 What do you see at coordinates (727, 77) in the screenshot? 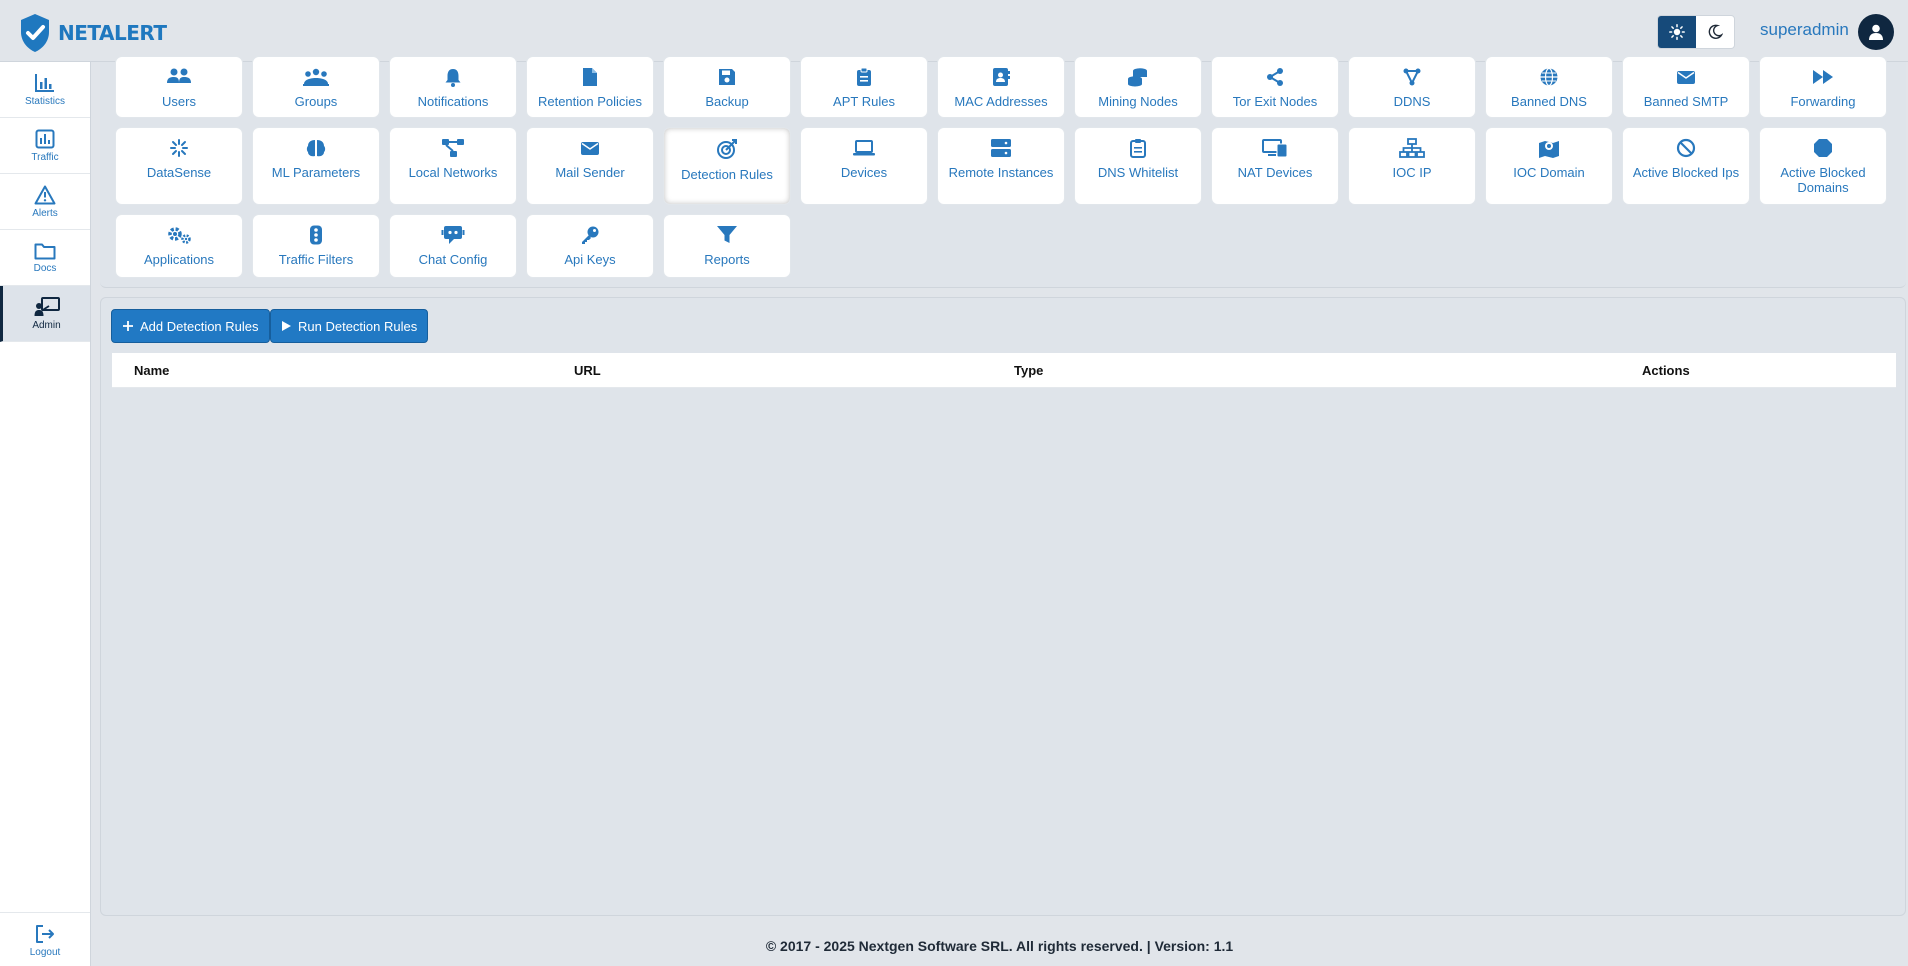
I see `floppy-disk-icon` at bounding box center [727, 77].